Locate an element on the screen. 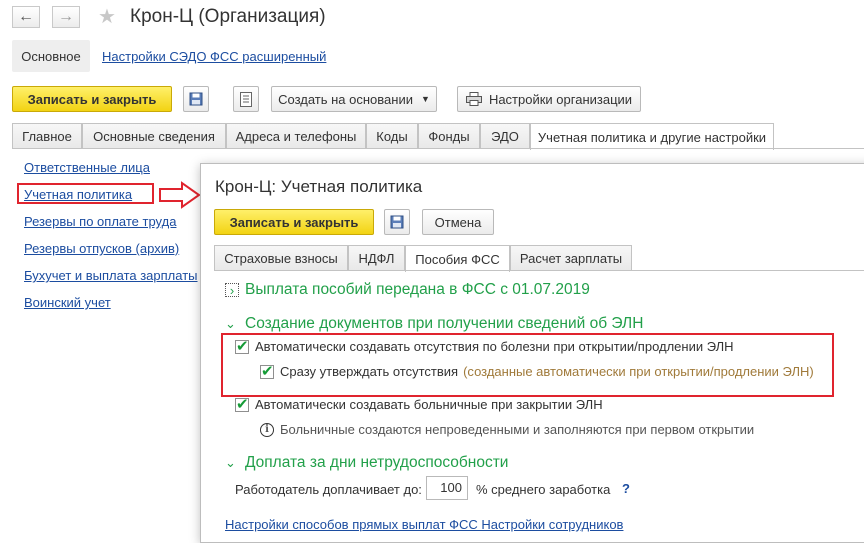 The height and width of the screenshot is (543, 864). tab-main: Главное is located at coordinates (47, 136).